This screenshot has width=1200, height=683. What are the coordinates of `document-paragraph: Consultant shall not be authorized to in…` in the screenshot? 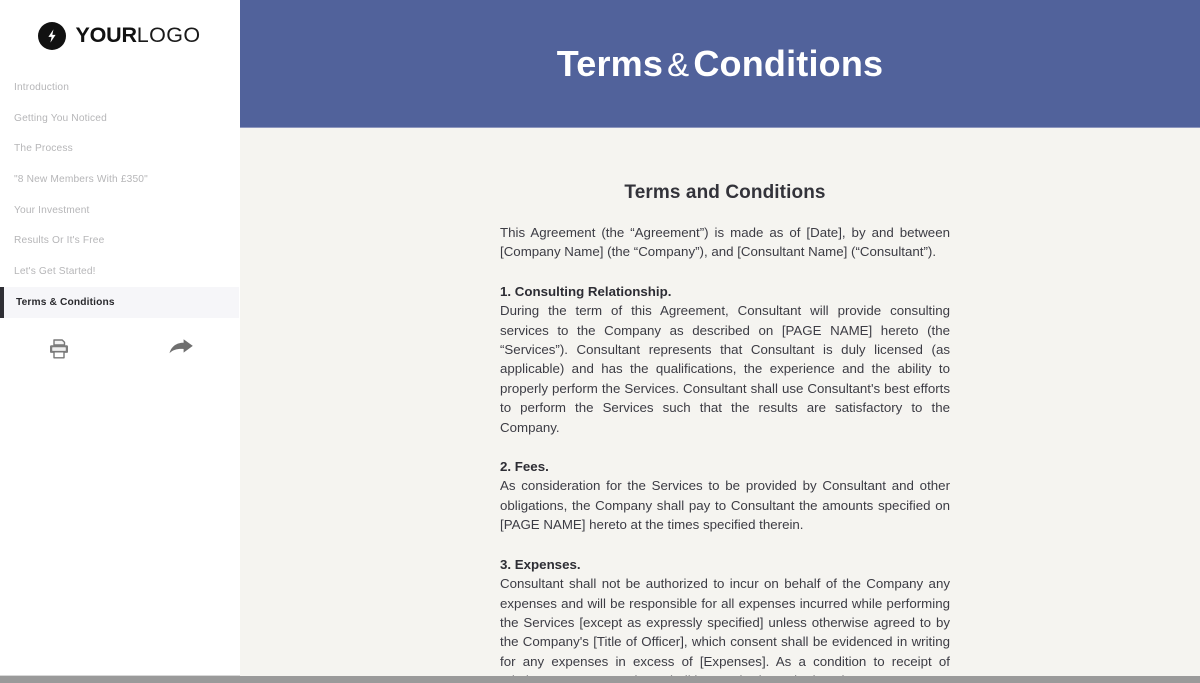 It's located at (725, 629).